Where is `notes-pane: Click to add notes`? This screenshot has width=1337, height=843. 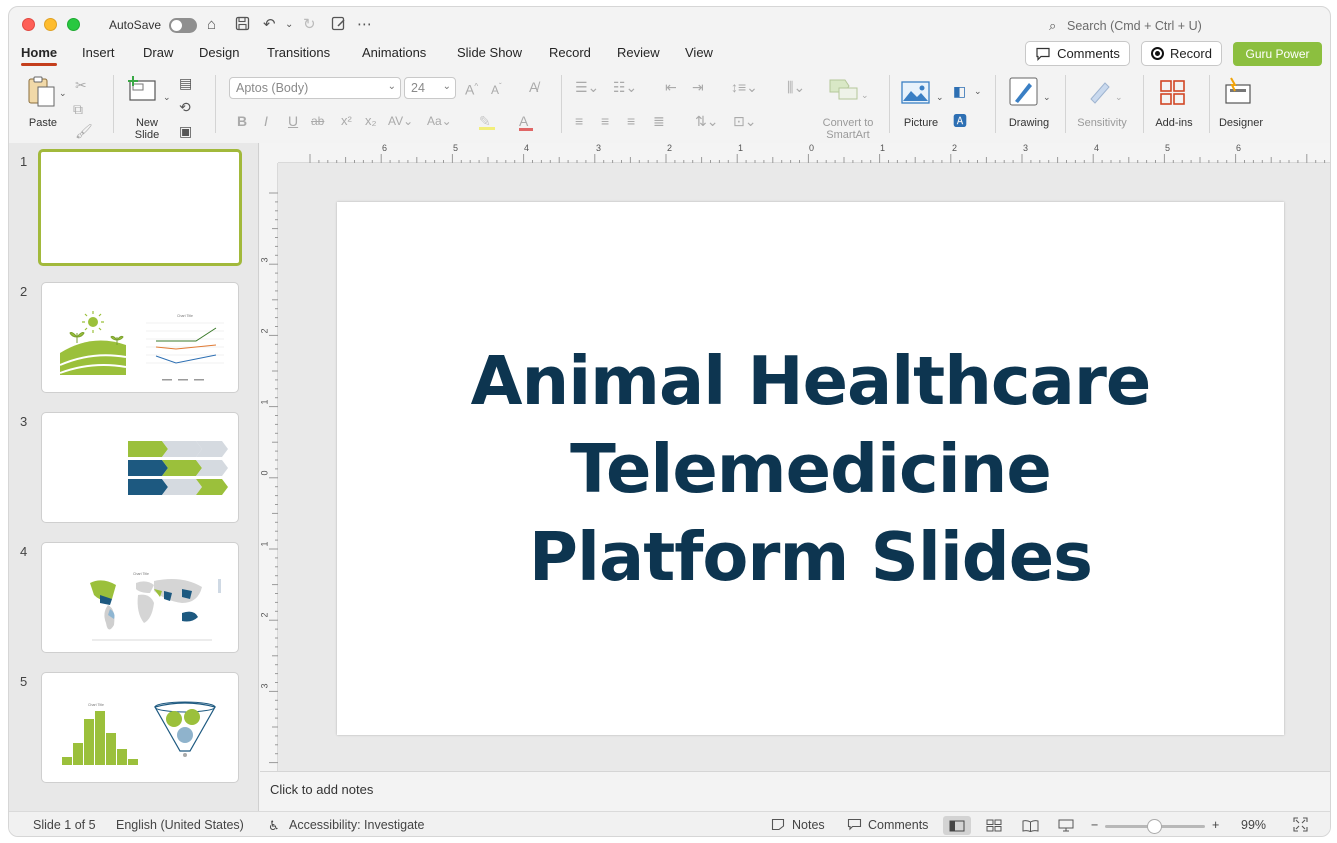 notes-pane: Click to add notes is located at coordinates (795, 791).